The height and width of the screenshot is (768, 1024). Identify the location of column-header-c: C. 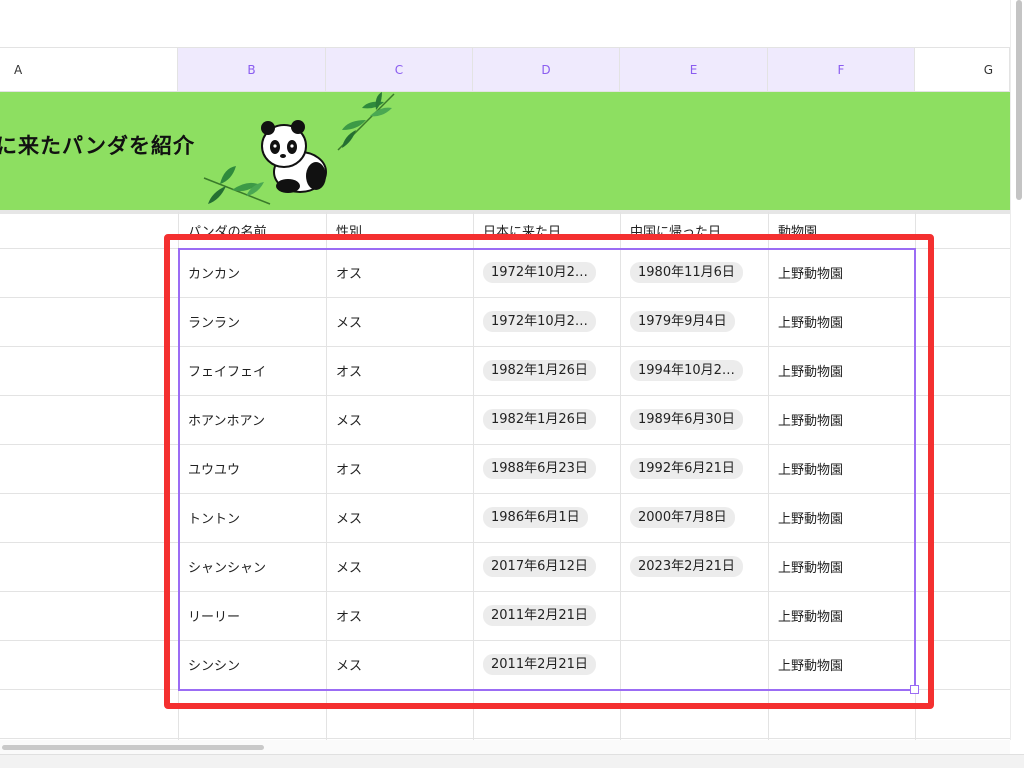
(399, 70).